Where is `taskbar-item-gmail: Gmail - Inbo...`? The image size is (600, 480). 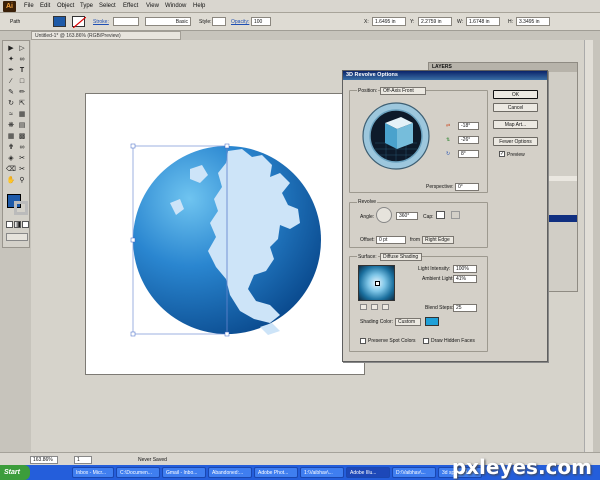
taskbar-item-gmail: Gmail - Inbo... is located at coordinates (184, 472).